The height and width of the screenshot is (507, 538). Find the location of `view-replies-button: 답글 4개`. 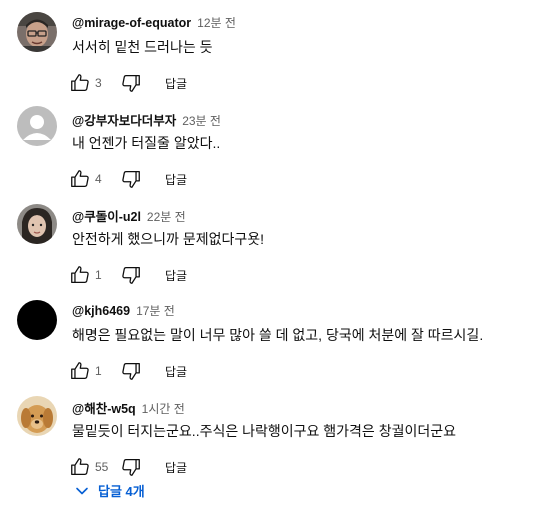

view-replies-button: 답글 4개 is located at coordinates (109, 490).